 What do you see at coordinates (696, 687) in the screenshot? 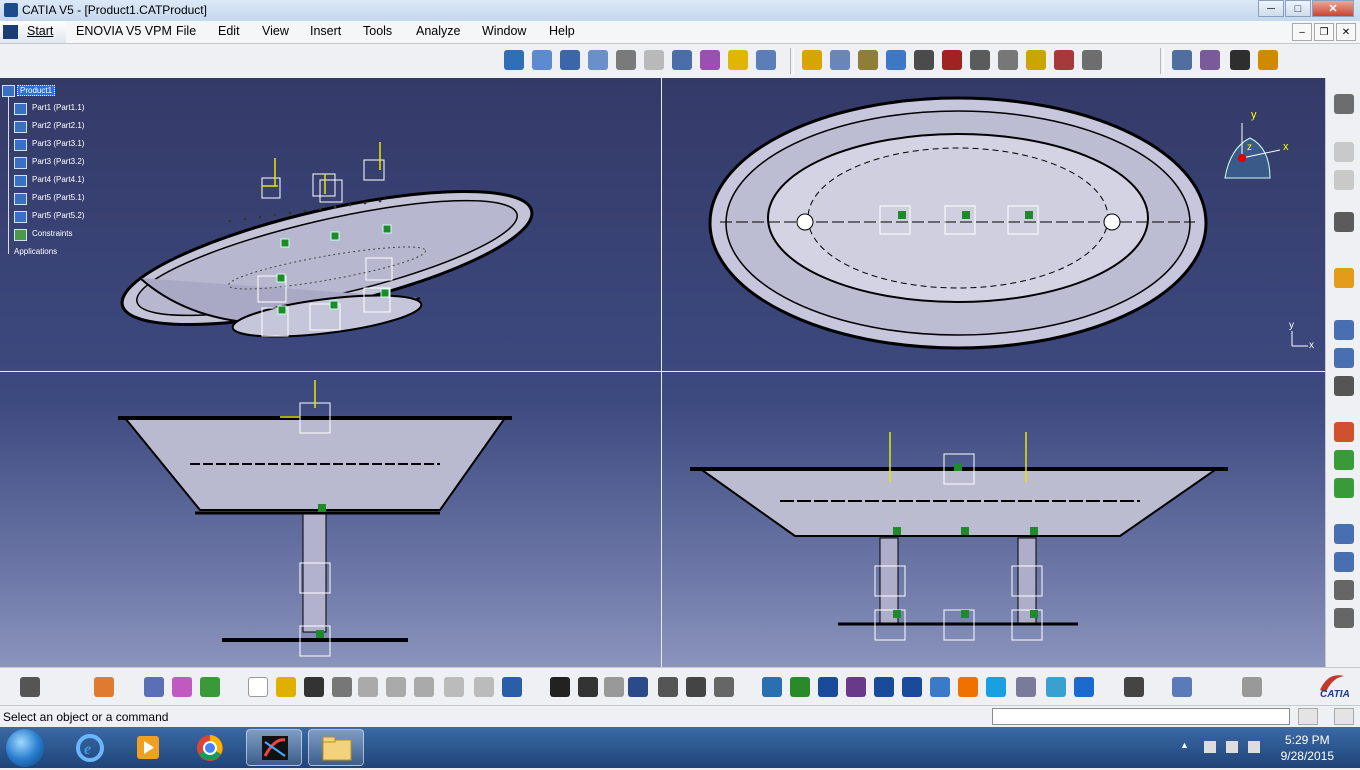
I see `lock-icon` at bounding box center [696, 687].